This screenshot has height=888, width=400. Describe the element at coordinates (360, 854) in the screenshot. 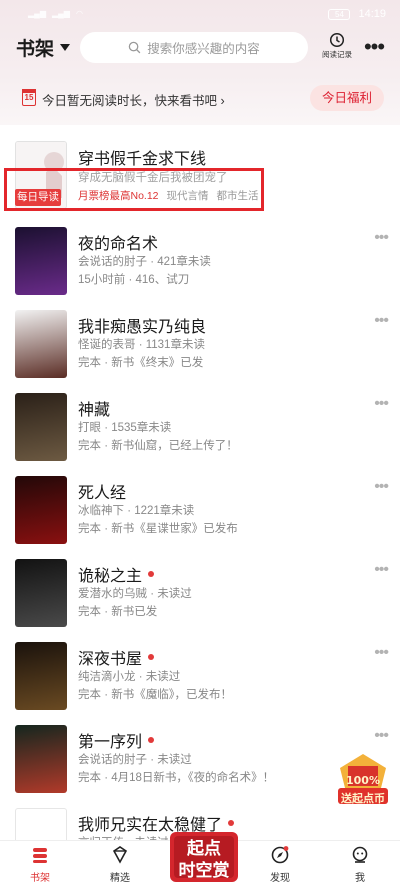

I see `profile-icon` at that location.